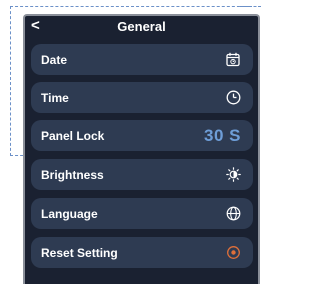 The image size is (320, 284). Describe the element at coordinates (233, 60) in the screenshot. I see `calendar-icon` at that location.